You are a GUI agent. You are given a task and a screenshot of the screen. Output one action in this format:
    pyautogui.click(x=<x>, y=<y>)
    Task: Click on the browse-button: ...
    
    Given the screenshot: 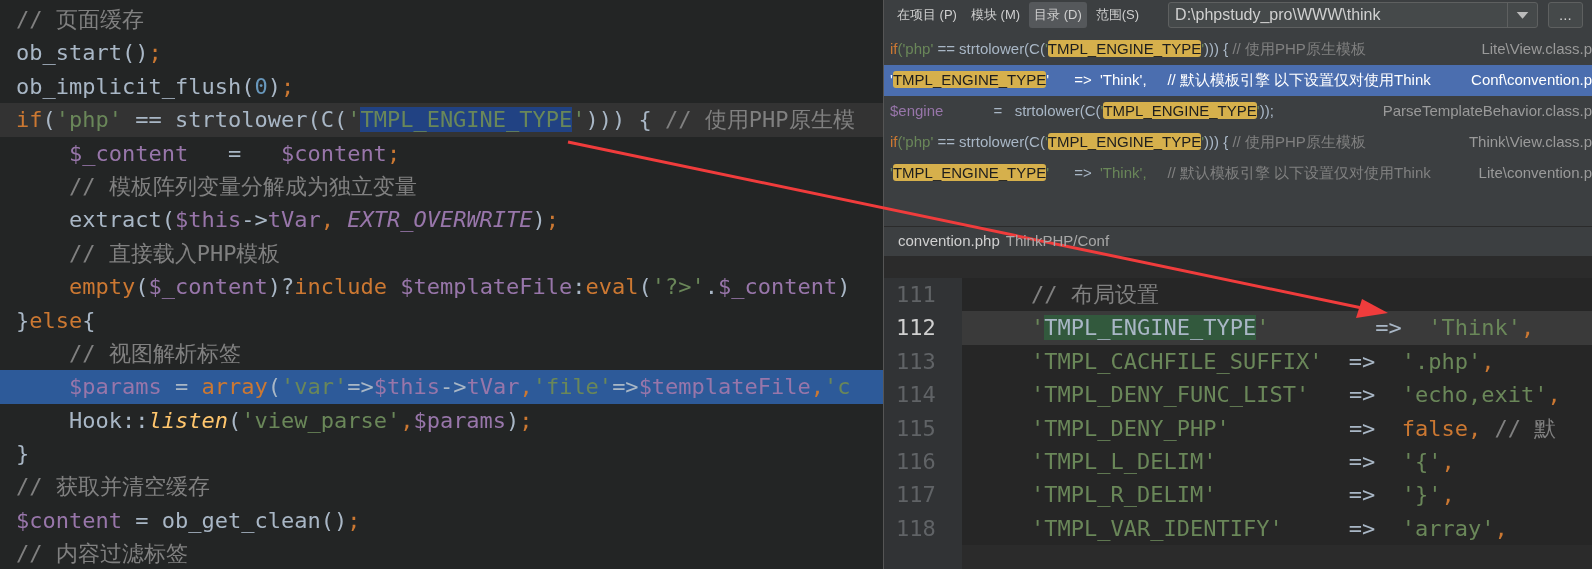 What is the action you would take?
    pyautogui.click(x=1565, y=15)
    